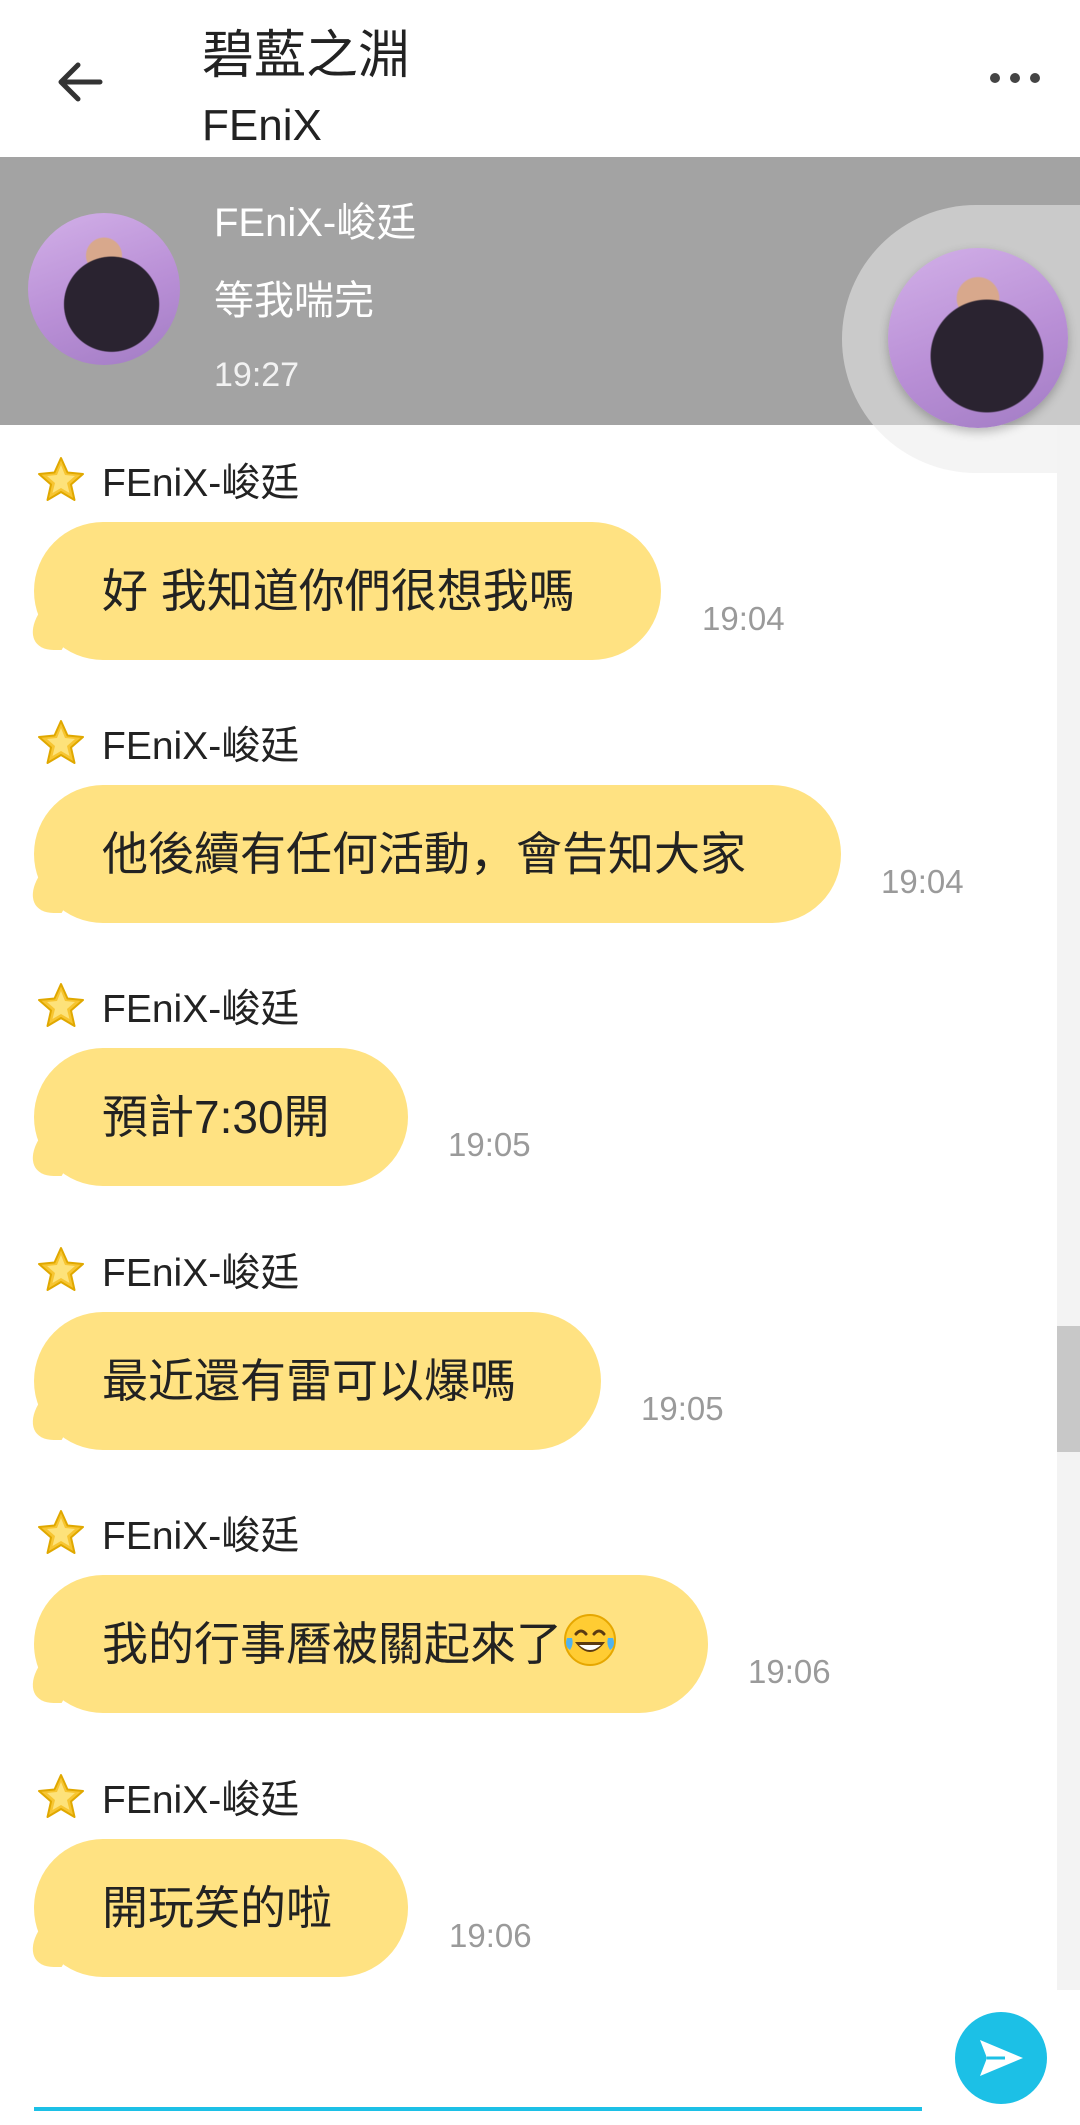 This screenshot has height=2125, width=1080. Describe the element at coordinates (332, 1644) in the screenshot. I see `message-text: 我的行事曆被關起來了` at that location.